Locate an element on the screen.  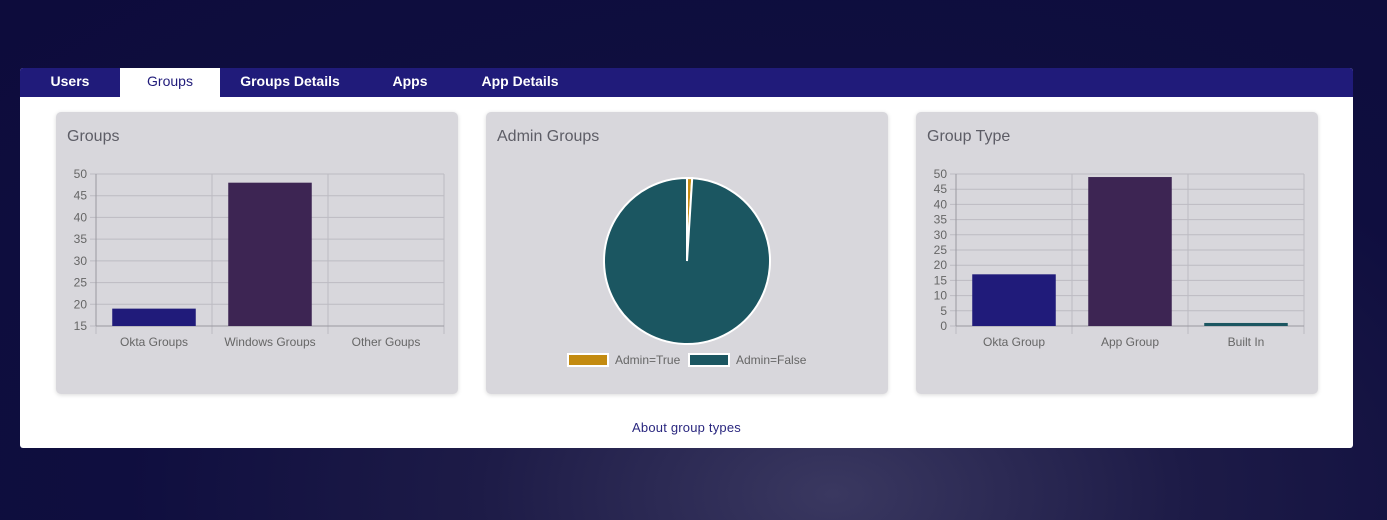
admin-groups-pie-chart: Admin=True Admin=False is located at coordinates (687, 271).